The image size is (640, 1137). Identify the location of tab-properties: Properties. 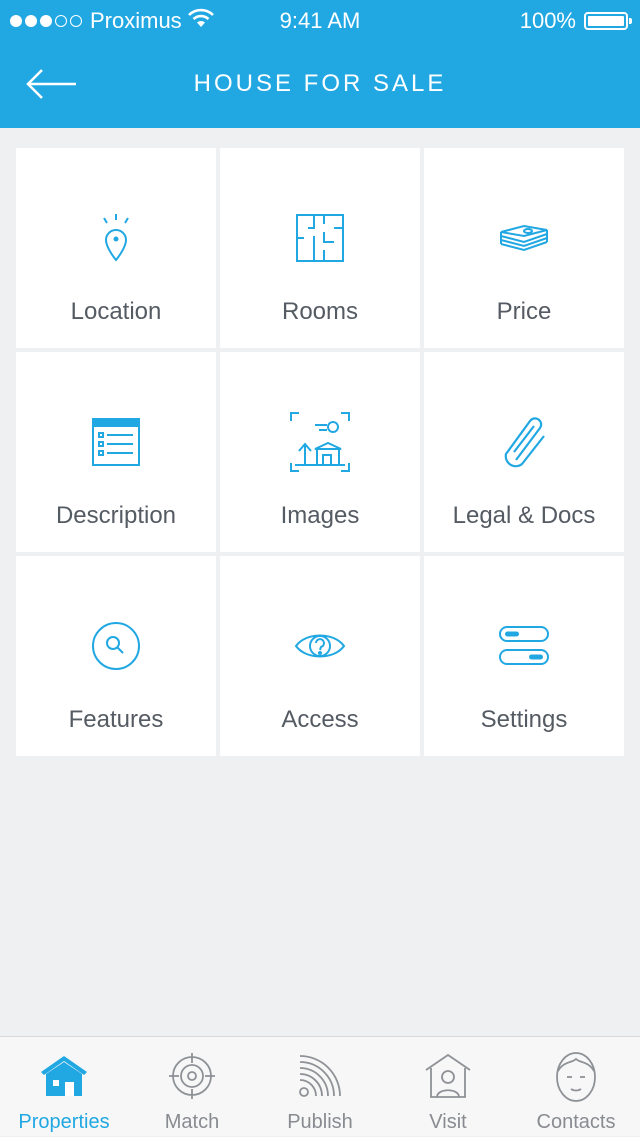
(64, 1087).